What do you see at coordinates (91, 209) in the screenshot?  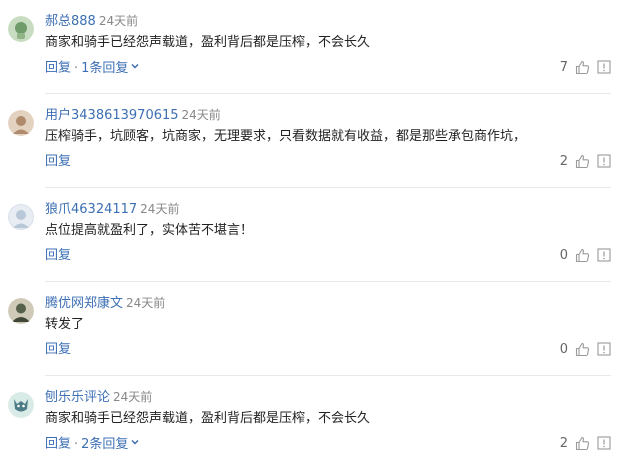 I see `username-link: 狼爪46324117` at bounding box center [91, 209].